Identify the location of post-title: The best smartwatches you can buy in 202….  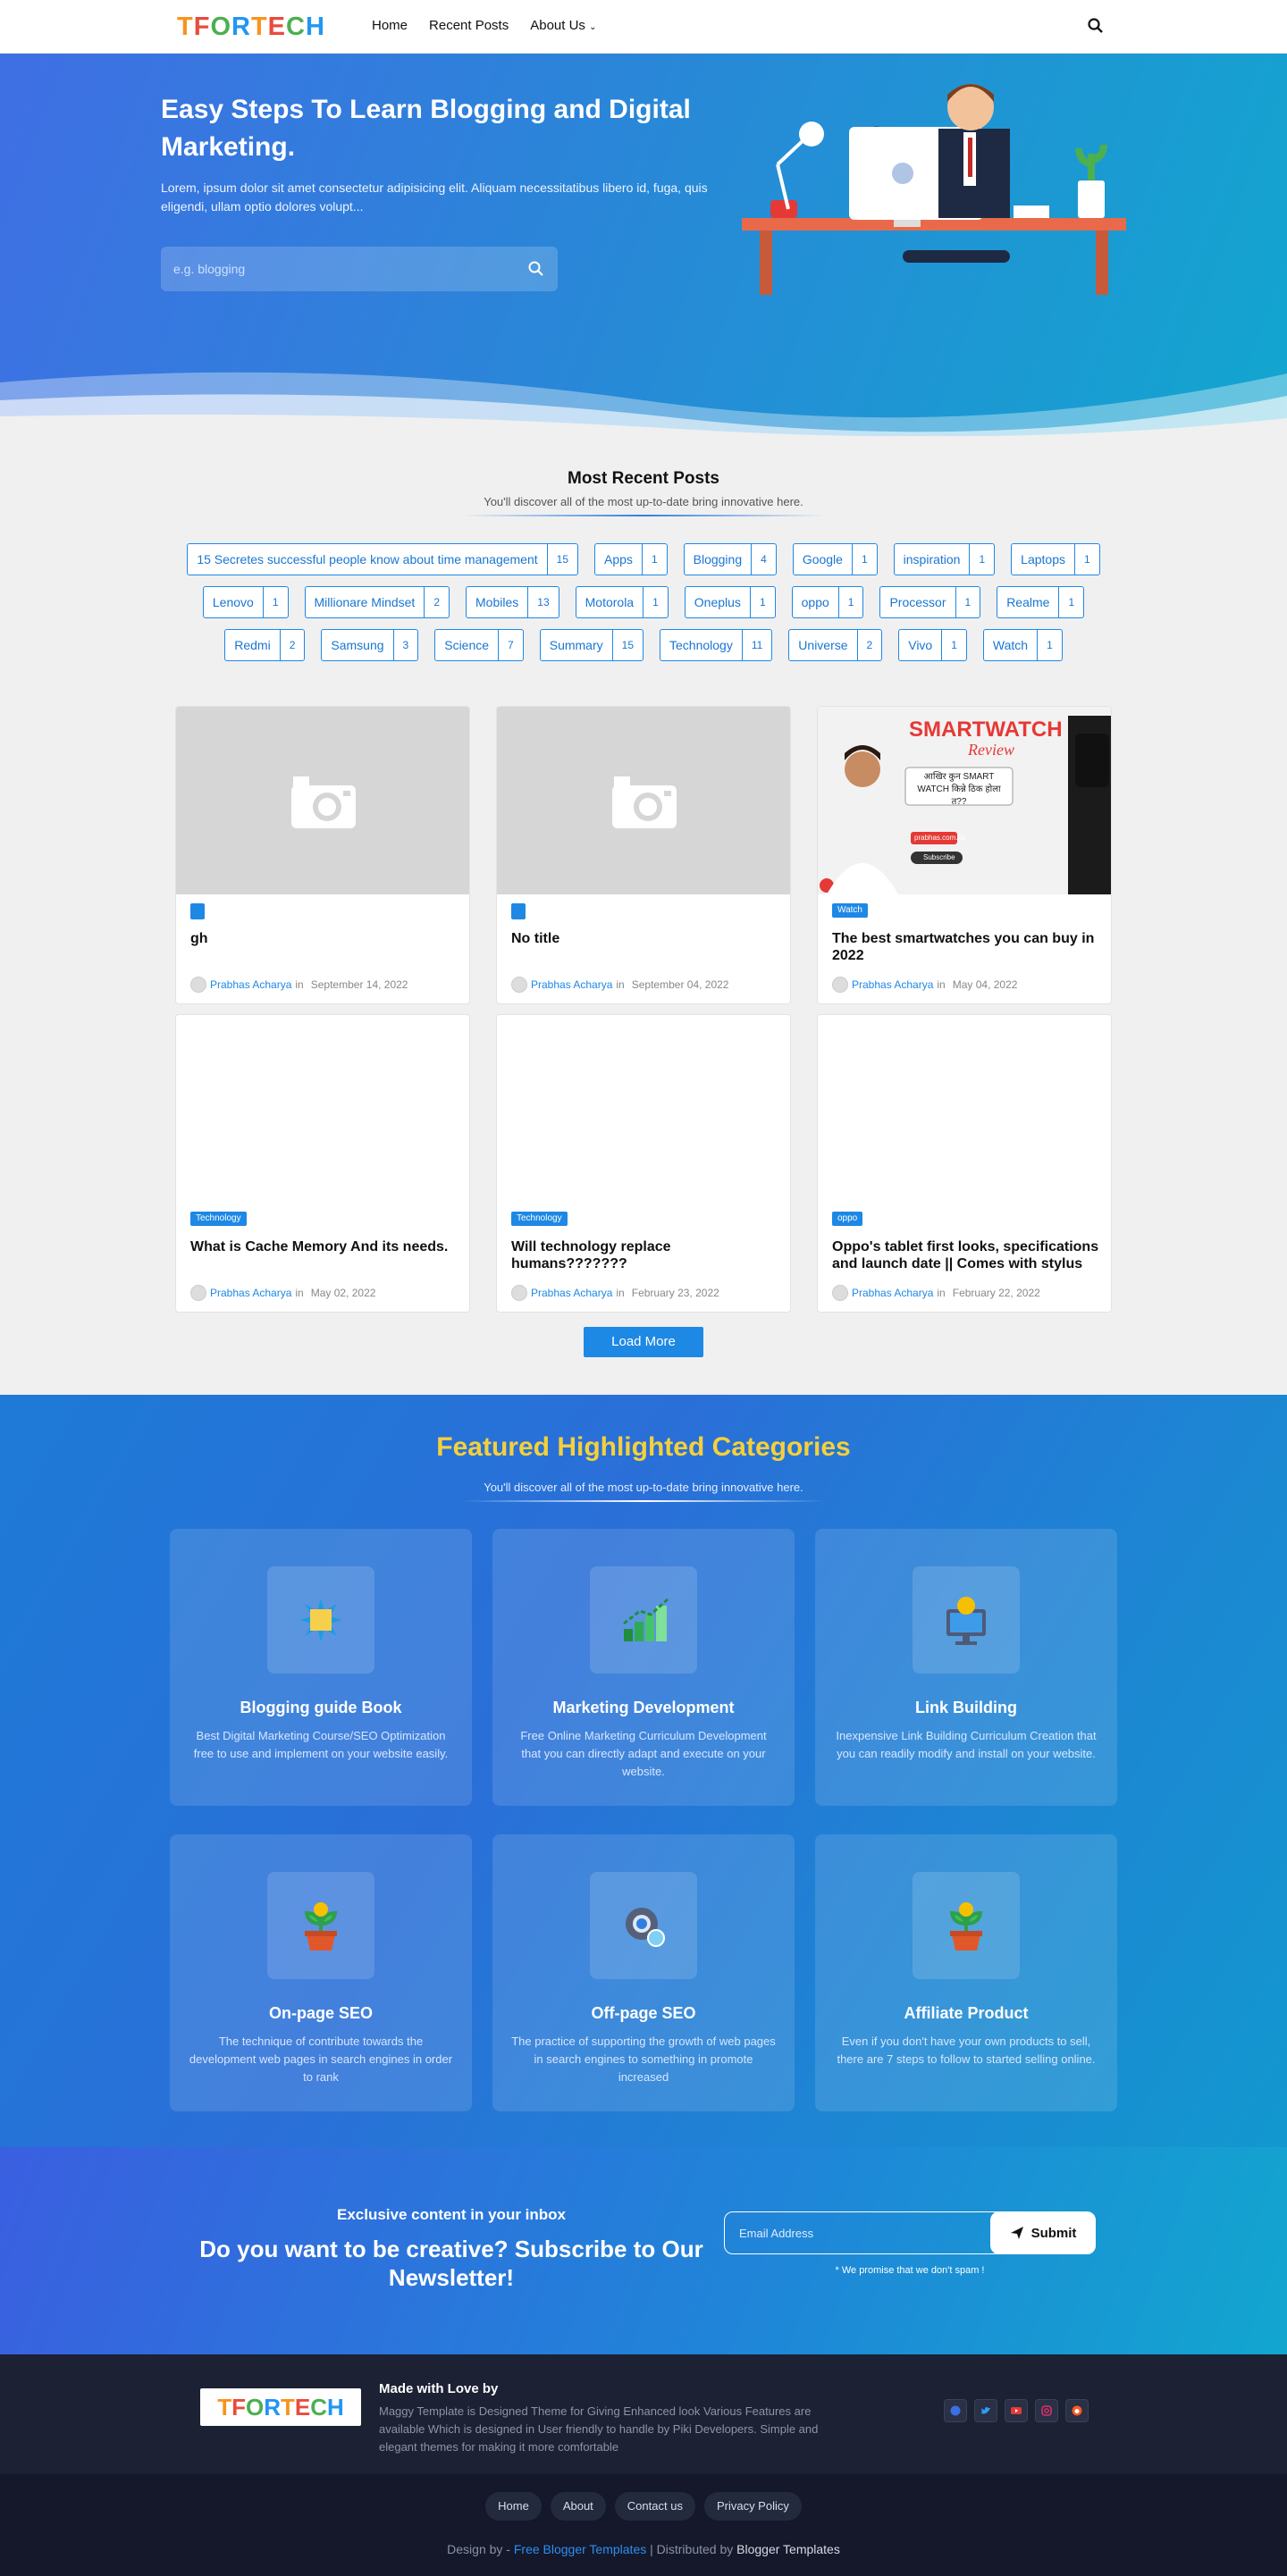
(966, 947).